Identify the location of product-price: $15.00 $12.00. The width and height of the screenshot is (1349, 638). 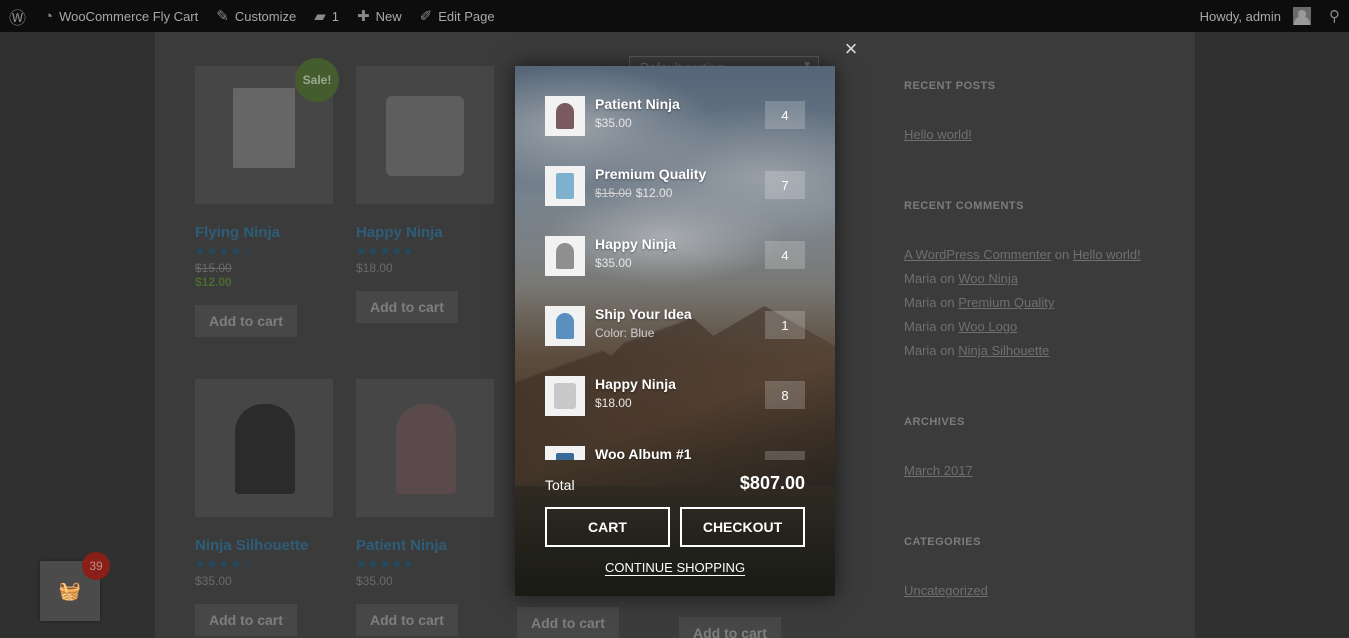
(265, 275).